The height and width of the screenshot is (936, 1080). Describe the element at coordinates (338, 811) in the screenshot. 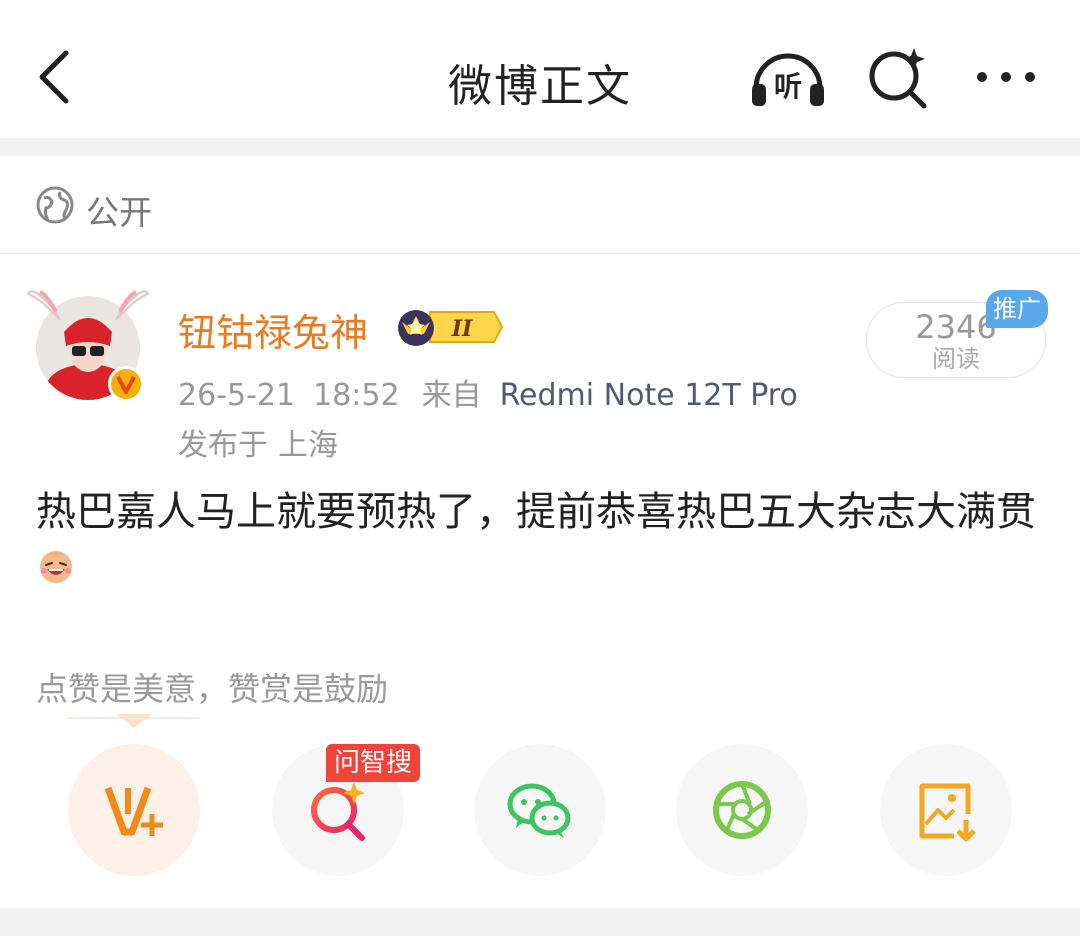

I see `ai-search-icon` at that location.